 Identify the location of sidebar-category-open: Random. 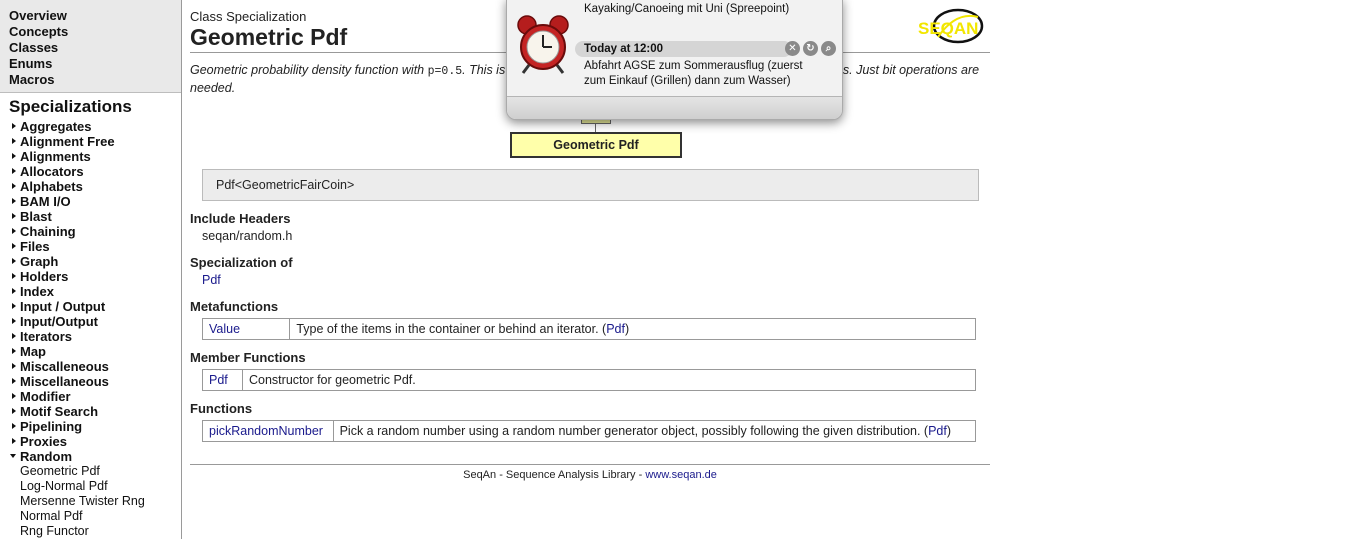
(90, 456).